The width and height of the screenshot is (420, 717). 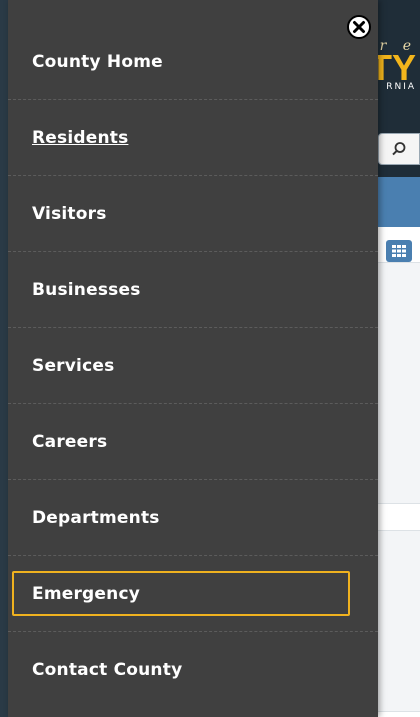 What do you see at coordinates (69, 442) in the screenshot?
I see `menu-link-careers: Careers` at bounding box center [69, 442].